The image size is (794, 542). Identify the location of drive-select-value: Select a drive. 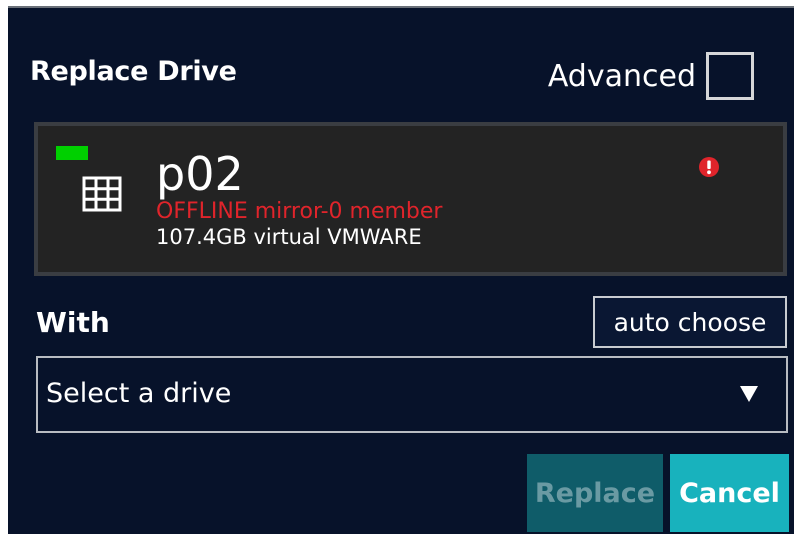
(139, 393).